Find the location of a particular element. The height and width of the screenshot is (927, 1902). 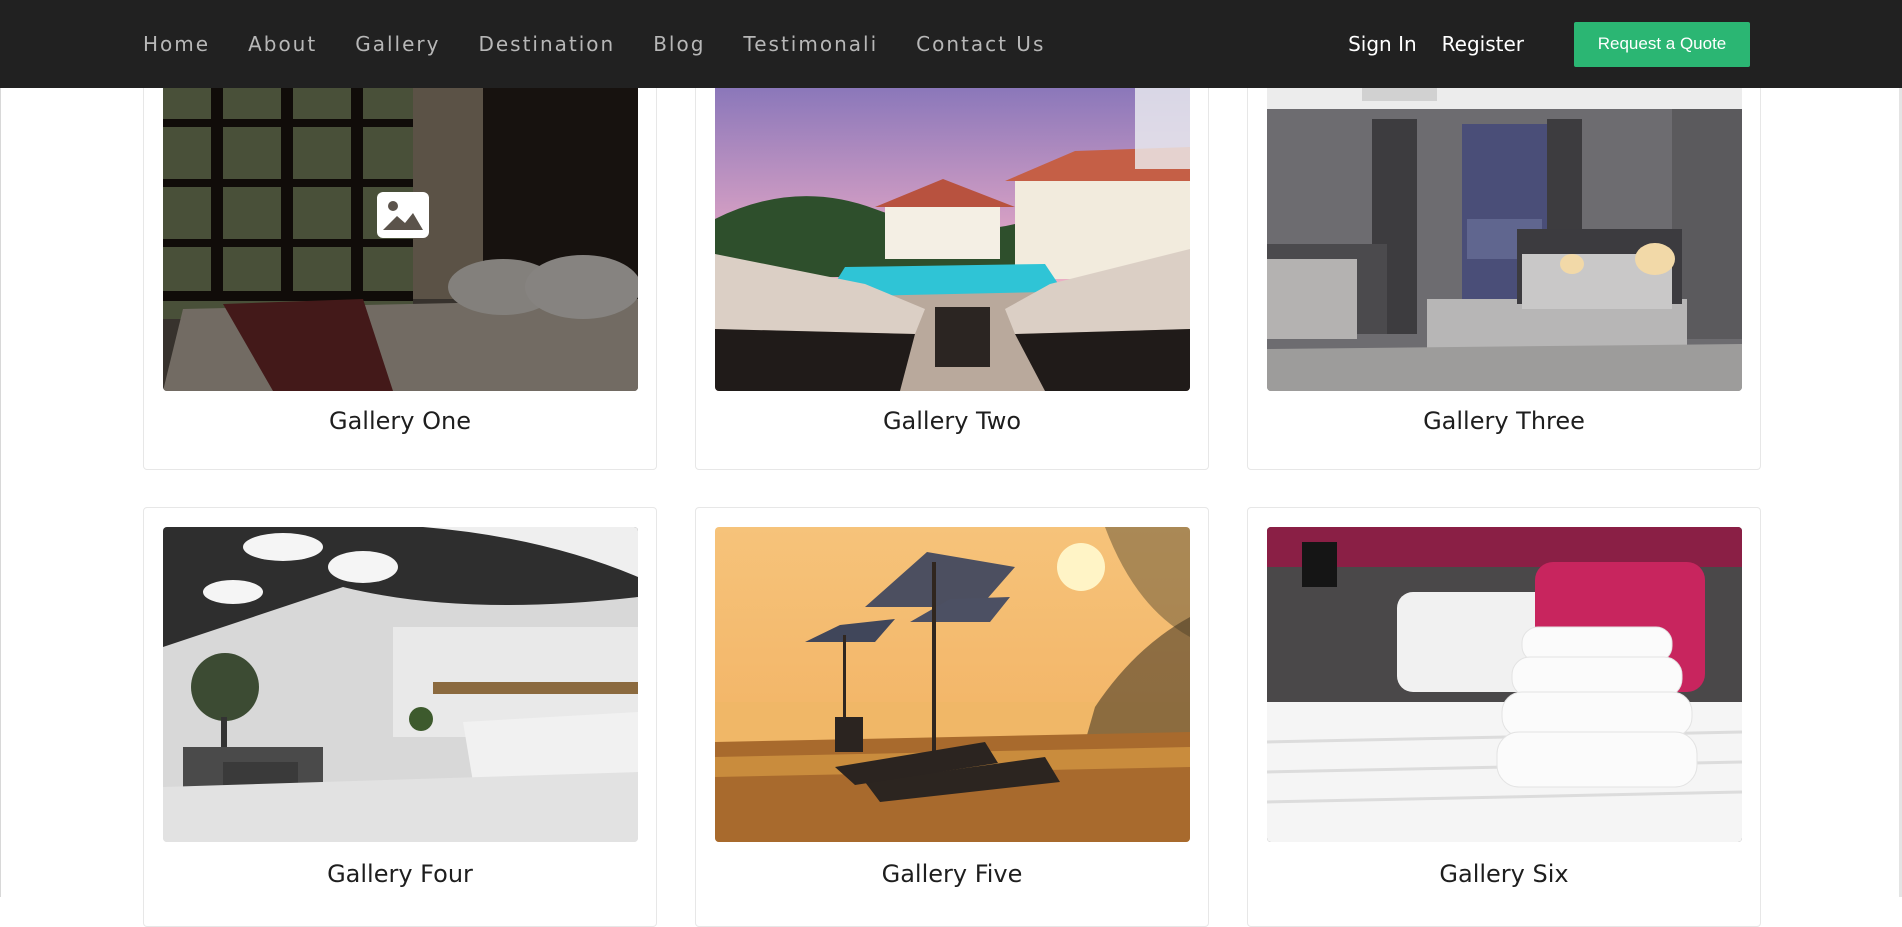

nav-link-gallery: Gallery is located at coordinates (397, 44).